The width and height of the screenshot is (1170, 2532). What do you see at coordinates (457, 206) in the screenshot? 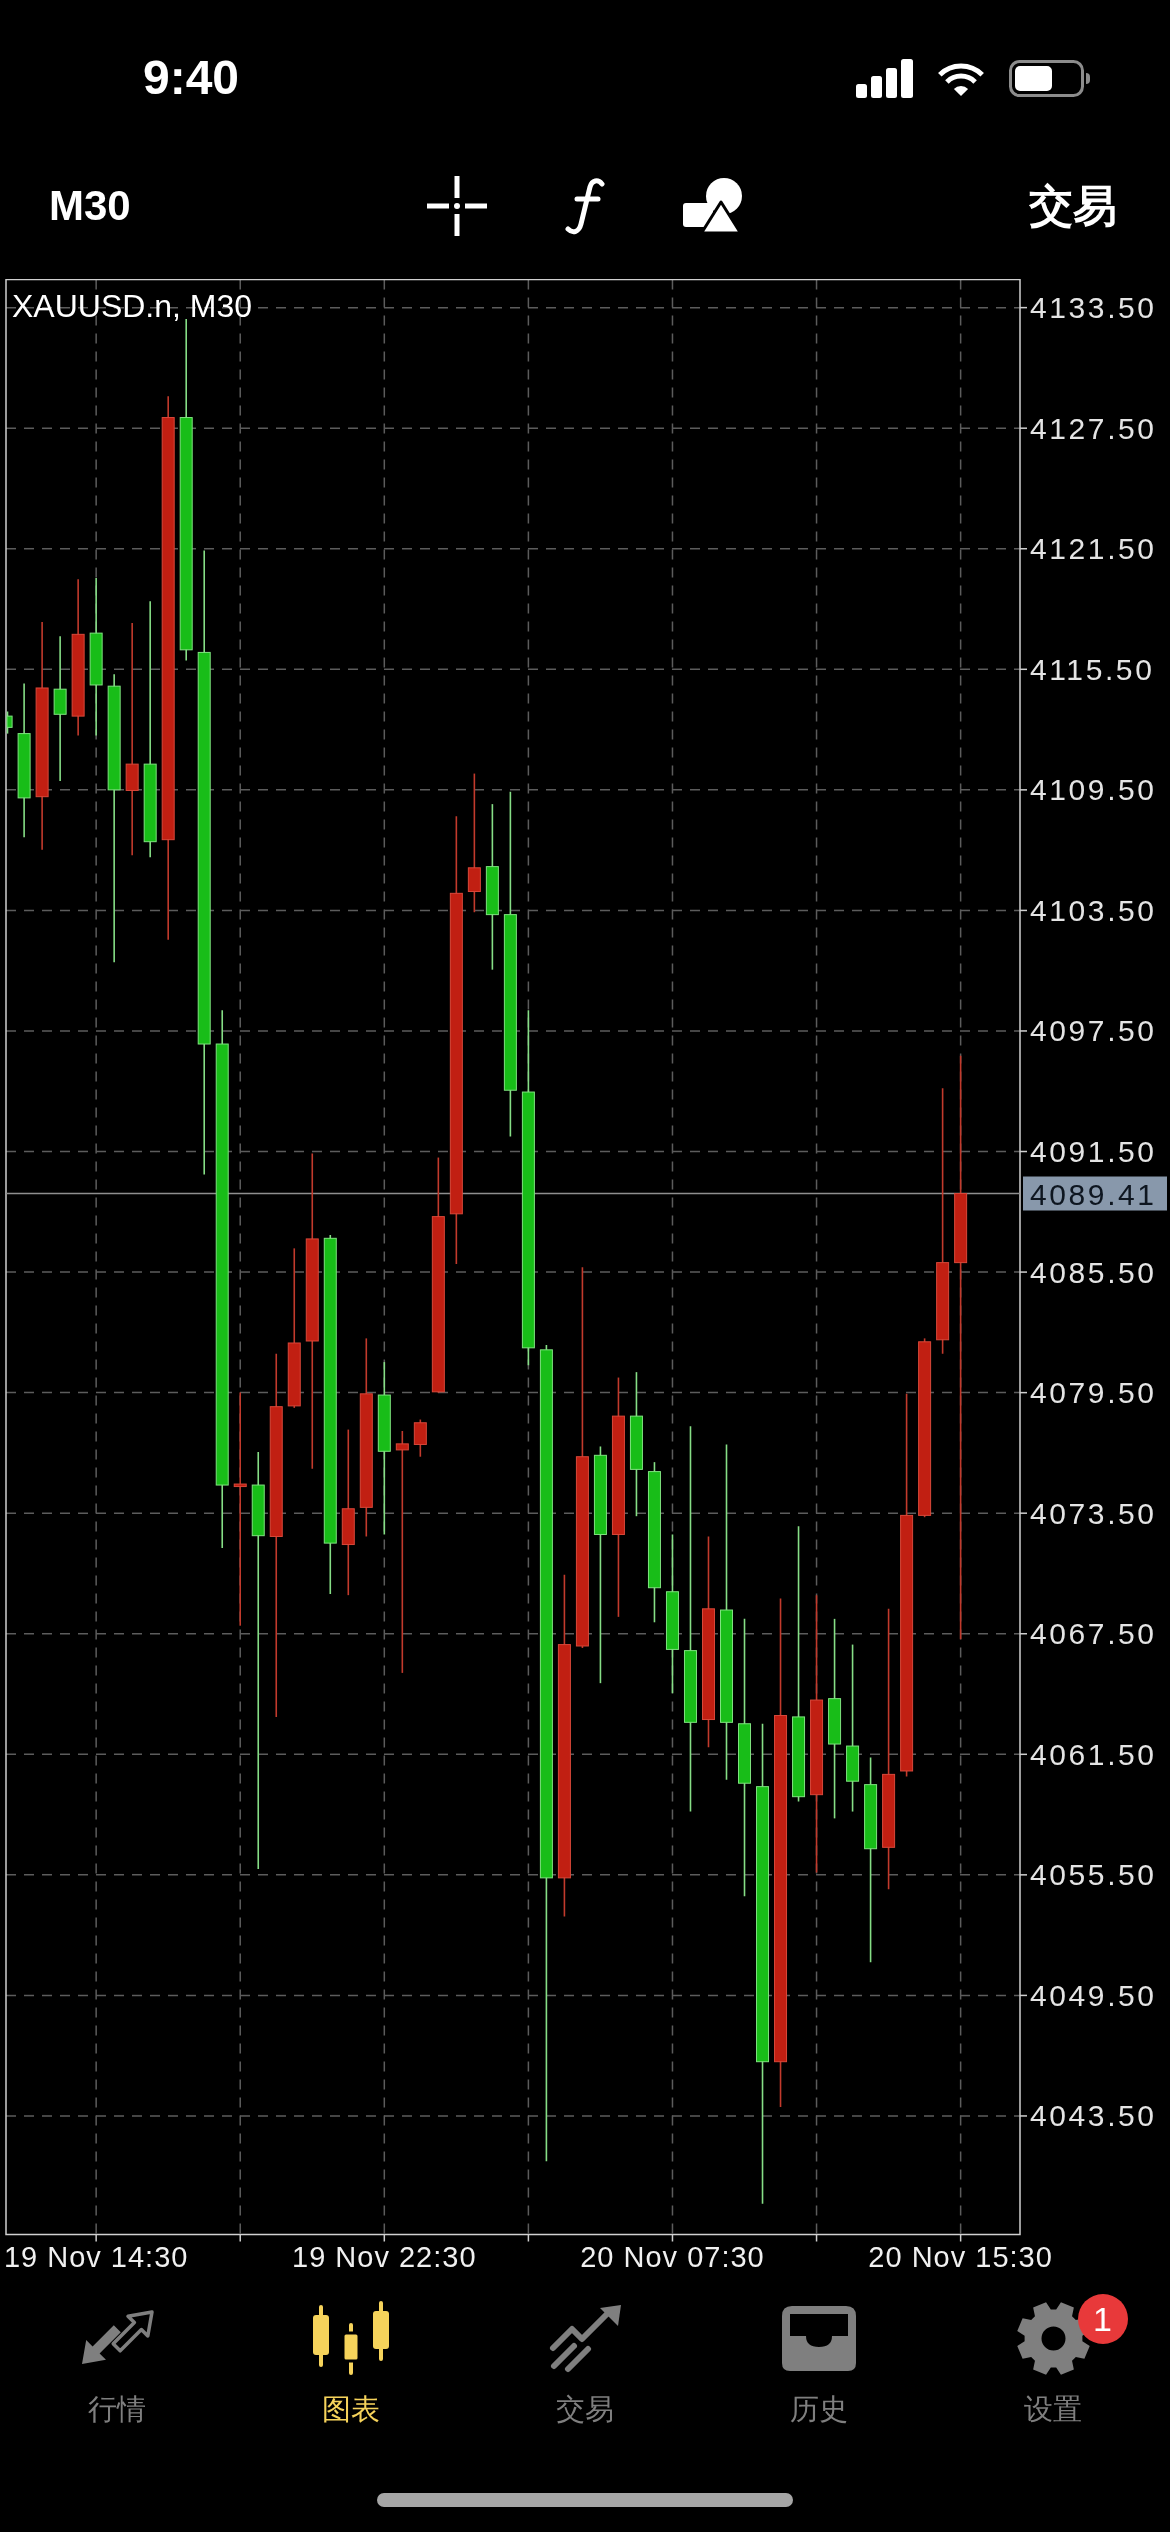
I see `crosshair-icon` at bounding box center [457, 206].